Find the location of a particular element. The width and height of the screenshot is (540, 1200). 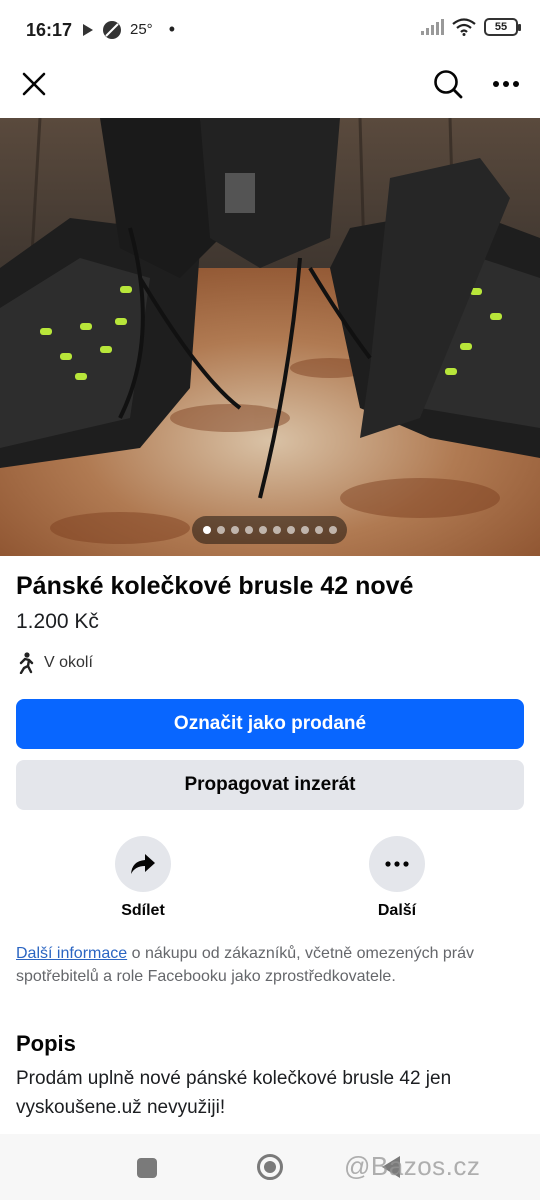

share-action: Sdílet is located at coordinates (143, 878).